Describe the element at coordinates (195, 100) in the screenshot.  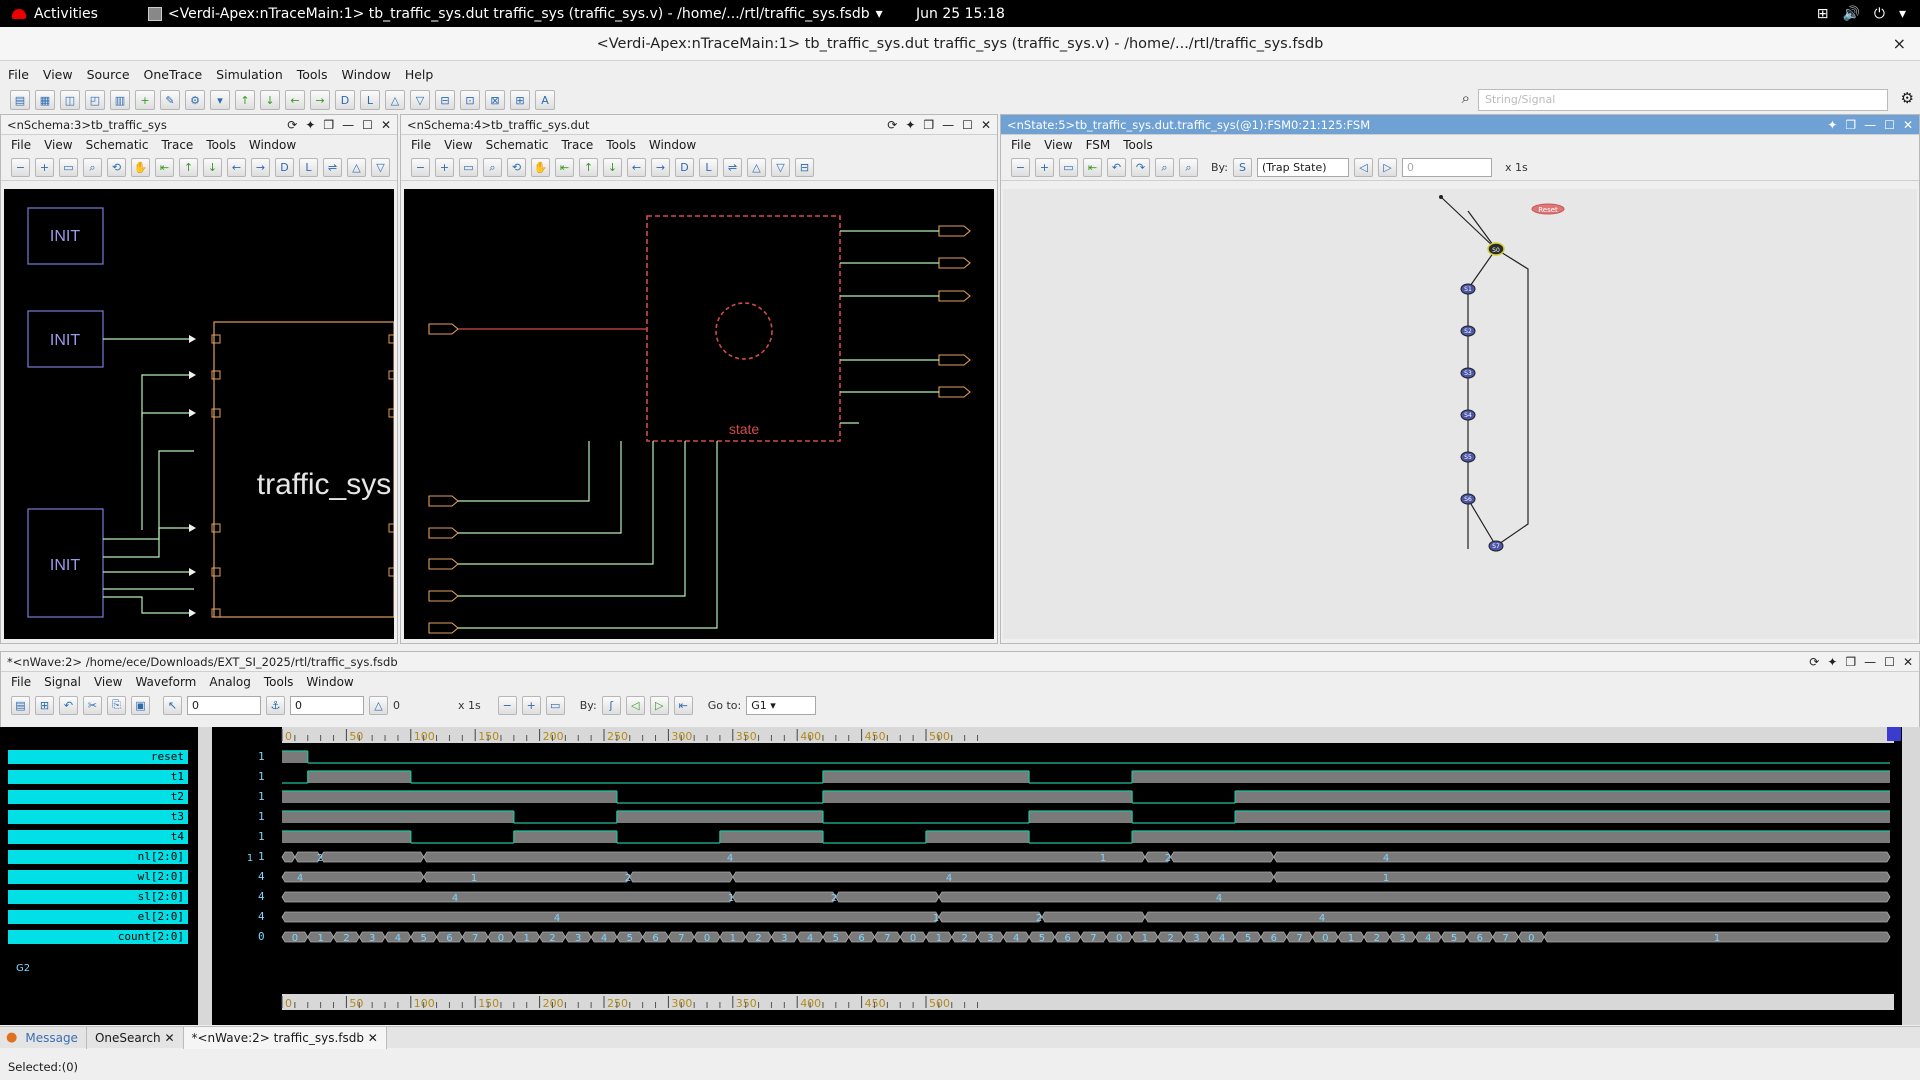
I see `settings-gear-icon: ⚙` at that location.